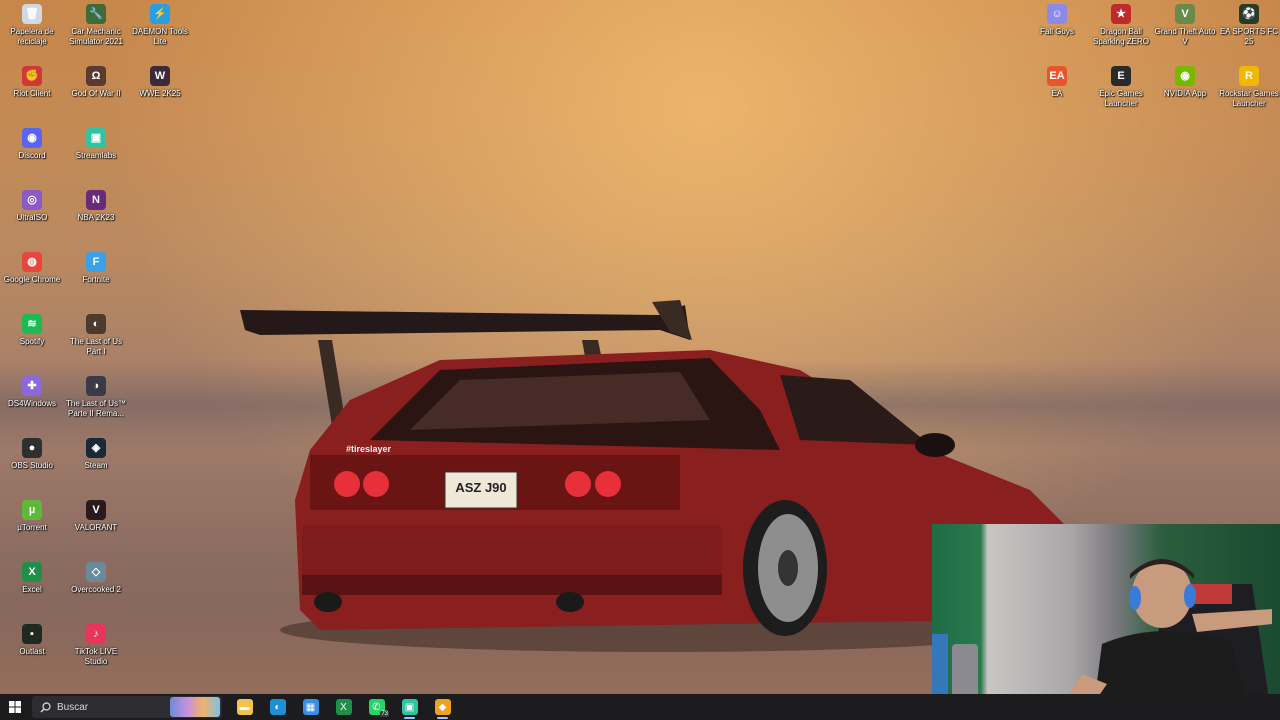 Image resolution: width=1280 pixels, height=720 pixels. I want to click on taskbar-pinned-apps: ▬ ◐ ▦ X ✆ 73 ▣ ◆, so click(343, 707).